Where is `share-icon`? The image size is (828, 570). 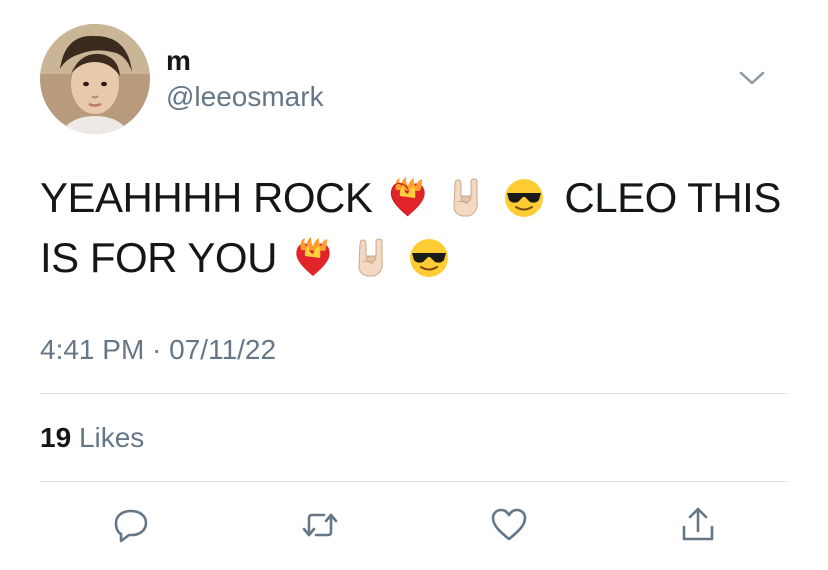
share-icon is located at coordinates (698, 524).